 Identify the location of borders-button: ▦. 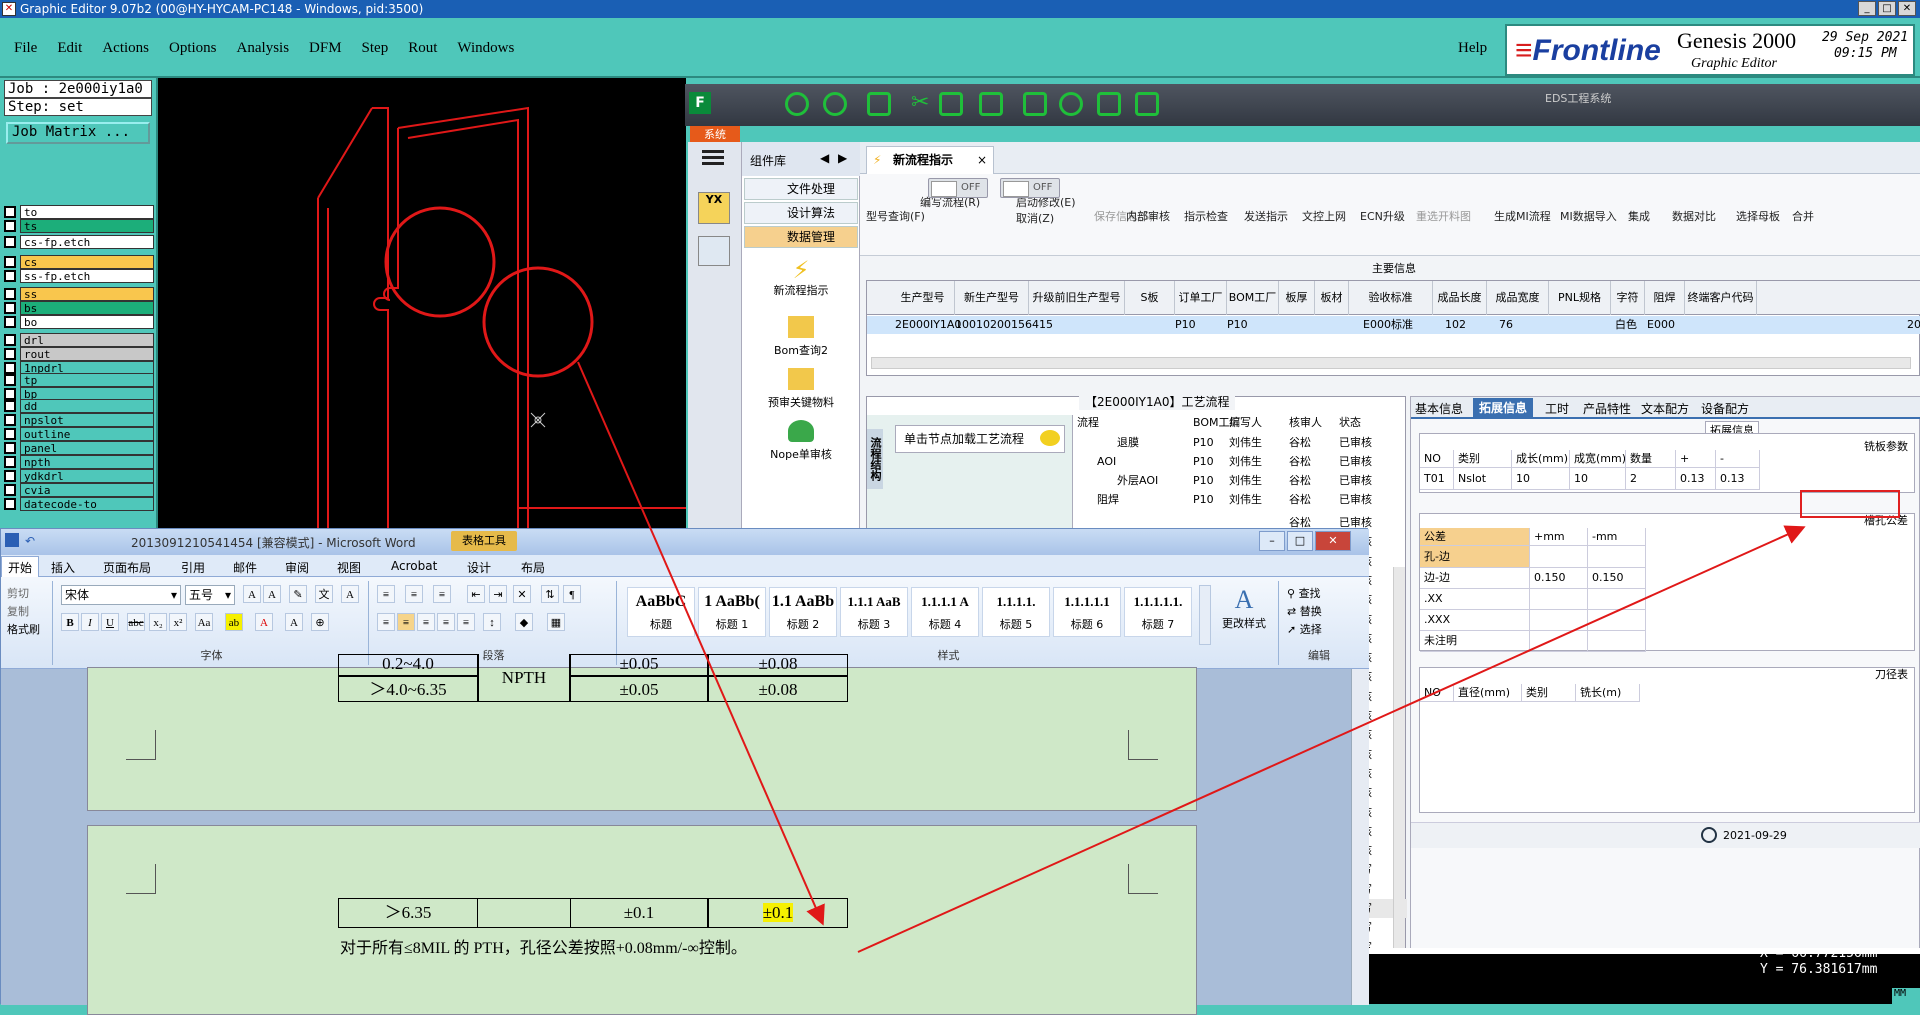
(556, 622).